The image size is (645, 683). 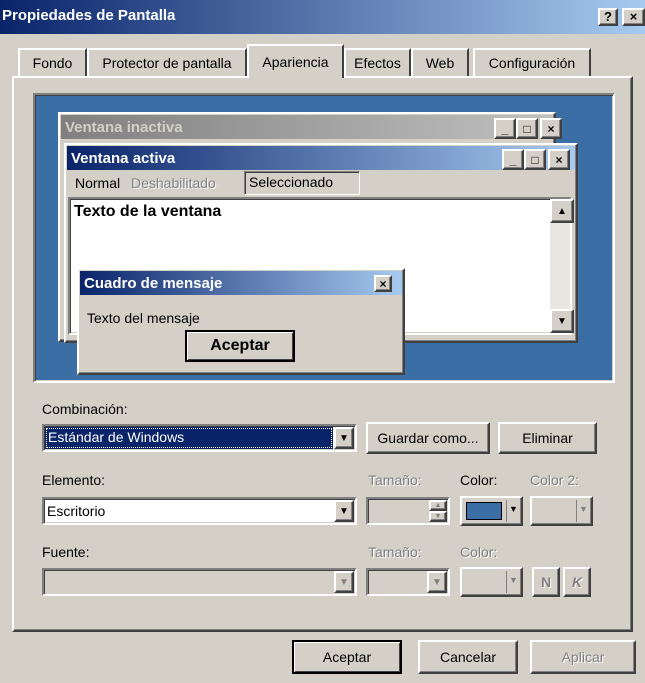 What do you see at coordinates (562, 321) in the screenshot?
I see `scroll-down-icon: ▼` at bounding box center [562, 321].